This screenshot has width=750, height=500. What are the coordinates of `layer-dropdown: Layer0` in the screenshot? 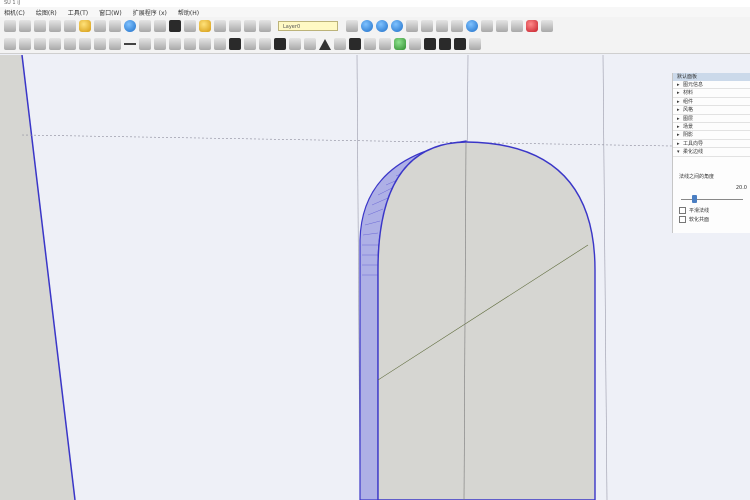 It's located at (308, 26).